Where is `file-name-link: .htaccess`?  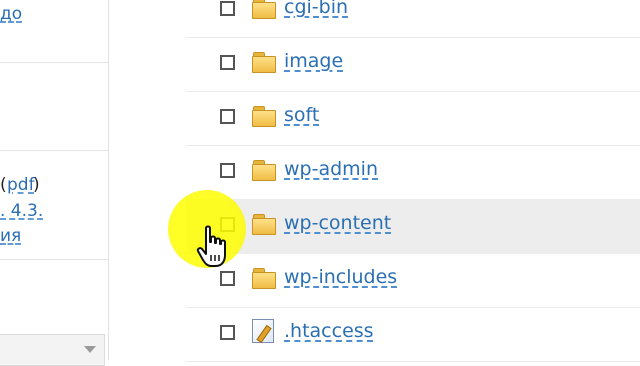
file-name-link: .htaccess is located at coordinates (329, 331).